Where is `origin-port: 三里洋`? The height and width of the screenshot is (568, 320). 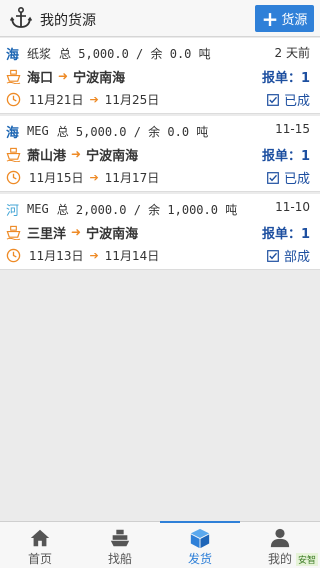 origin-port: 三里洋 is located at coordinates (47, 234).